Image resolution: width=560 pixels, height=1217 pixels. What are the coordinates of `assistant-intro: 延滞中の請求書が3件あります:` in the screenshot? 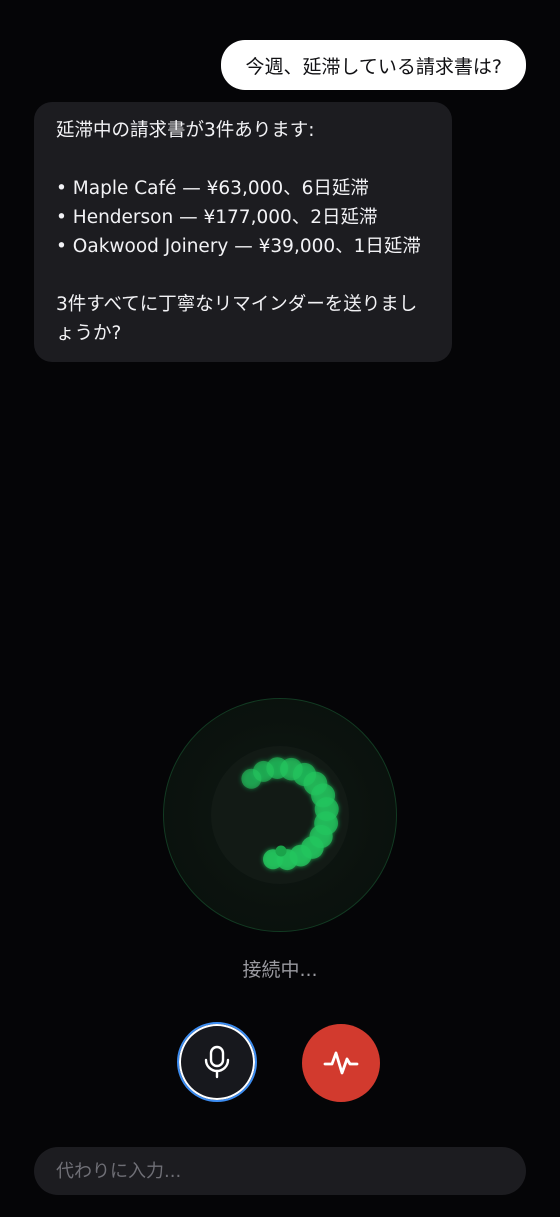 It's located at (185, 130).